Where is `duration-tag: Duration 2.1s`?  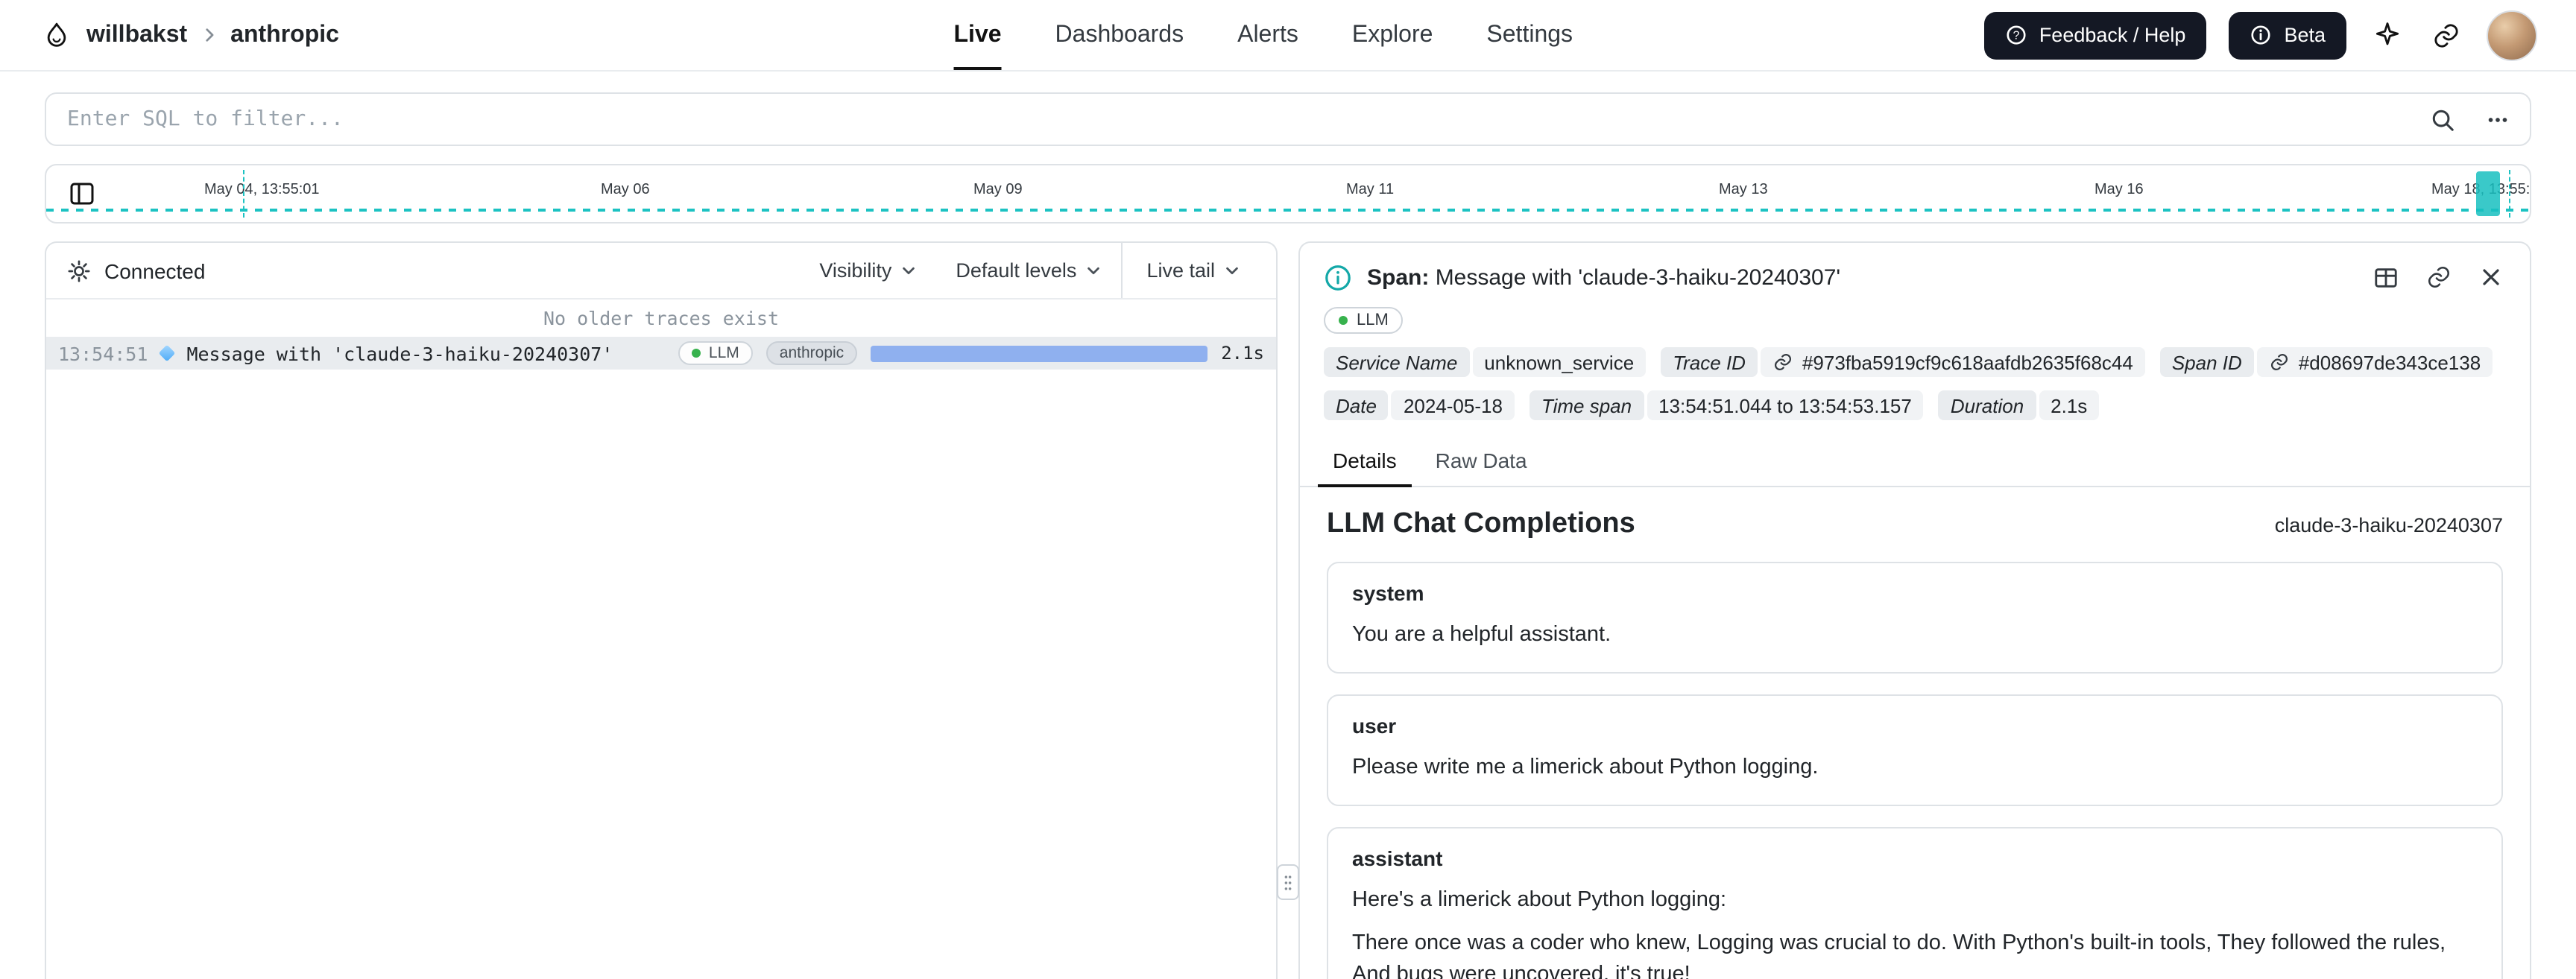
duration-tag: Duration 2.1s is located at coordinates (2019, 405).